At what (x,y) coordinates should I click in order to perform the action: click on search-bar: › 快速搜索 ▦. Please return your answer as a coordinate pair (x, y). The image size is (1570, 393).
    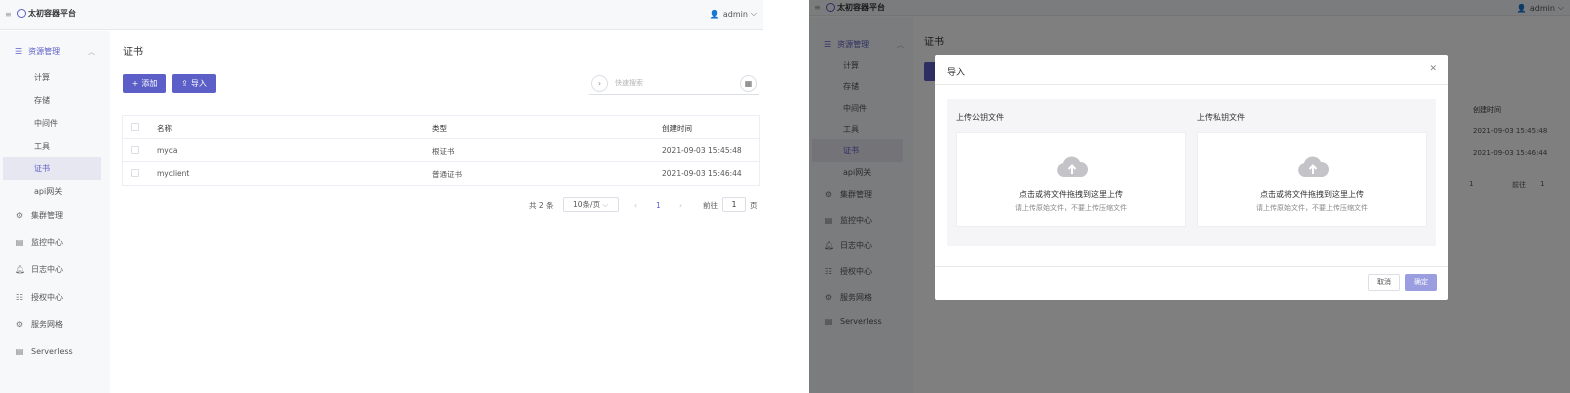
    Looking at the image, I should click on (674, 84).